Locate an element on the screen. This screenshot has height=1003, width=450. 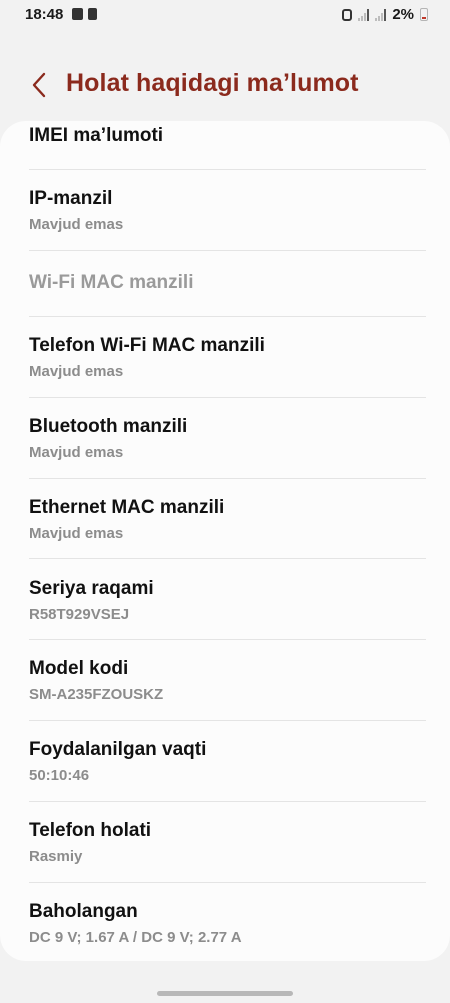
notification-icons is located at coordinates (84, 14).